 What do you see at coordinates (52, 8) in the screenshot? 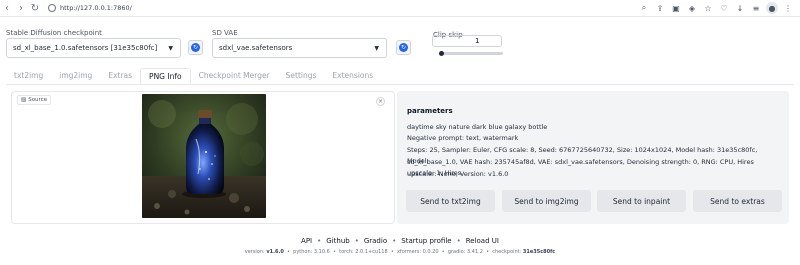
I see `globe-icon` at bounding box center [52, 8].